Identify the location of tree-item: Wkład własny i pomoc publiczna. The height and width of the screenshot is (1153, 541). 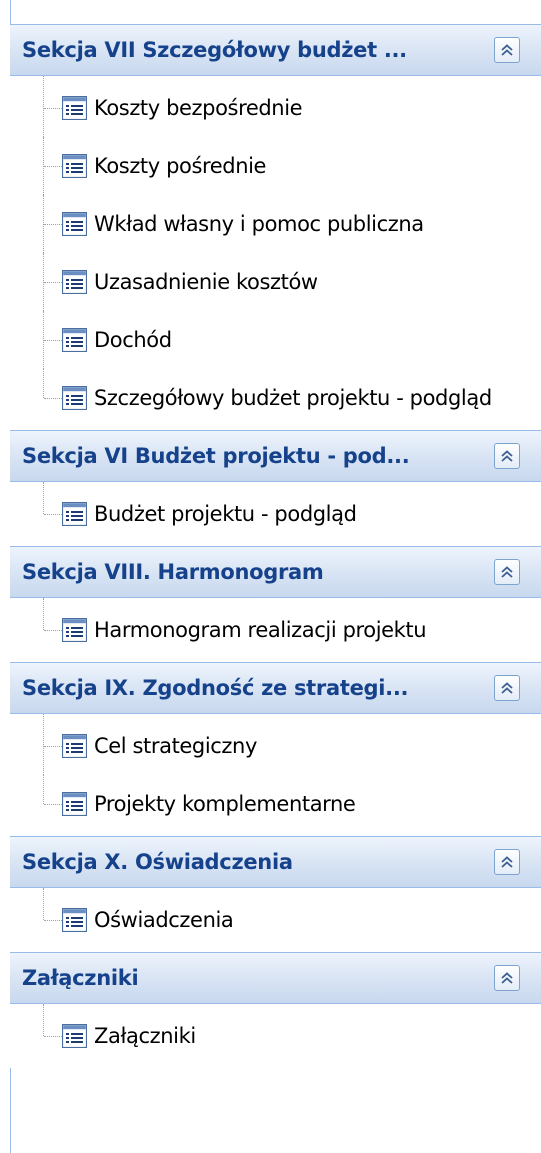
(275, 224).